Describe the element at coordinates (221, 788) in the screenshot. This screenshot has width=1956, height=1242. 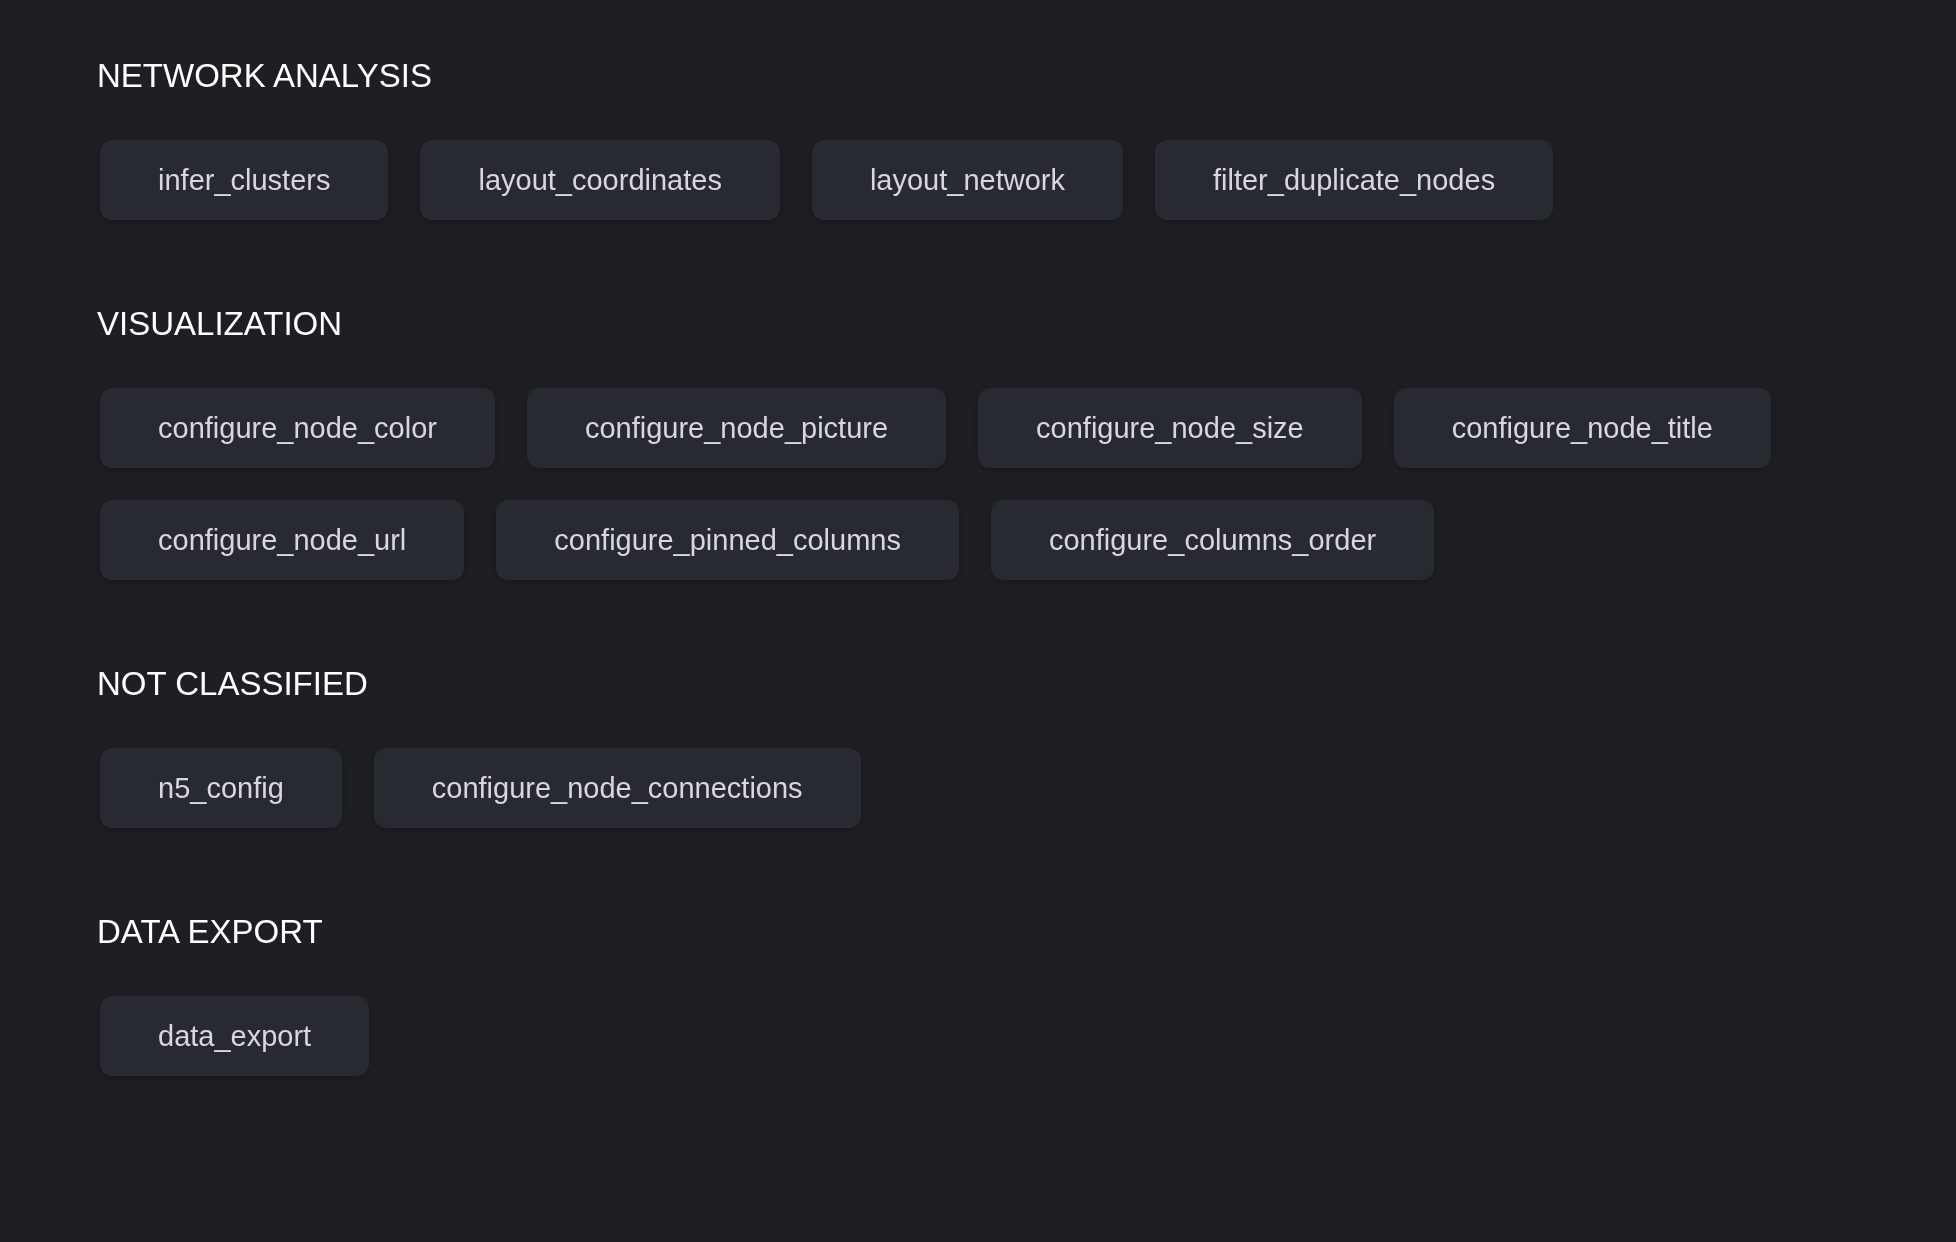
I see `tag-chip: n5_config` at that location.